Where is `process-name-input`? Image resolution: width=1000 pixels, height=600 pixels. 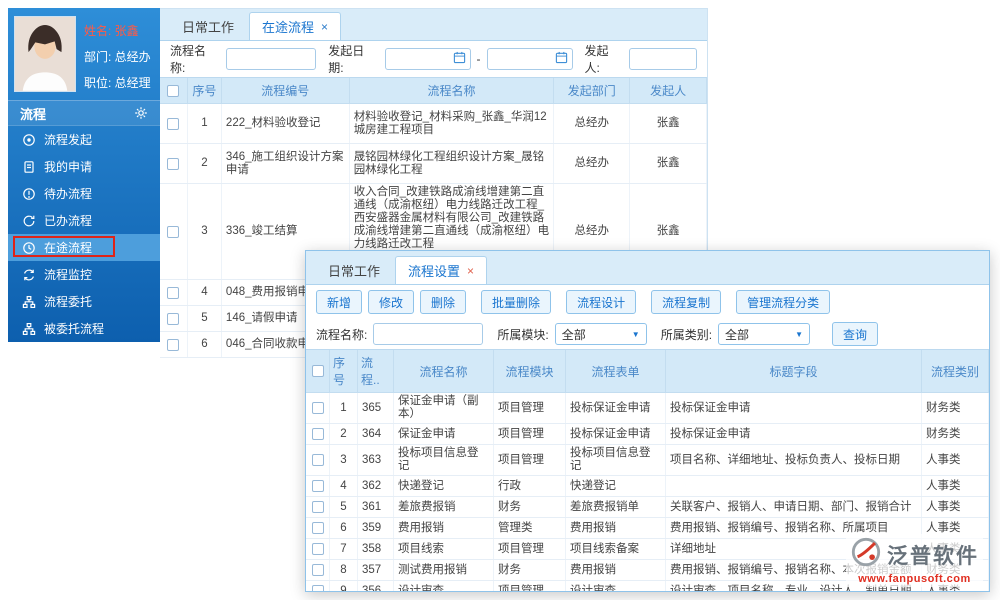 process-name-input is located at coordinates (271, 59).